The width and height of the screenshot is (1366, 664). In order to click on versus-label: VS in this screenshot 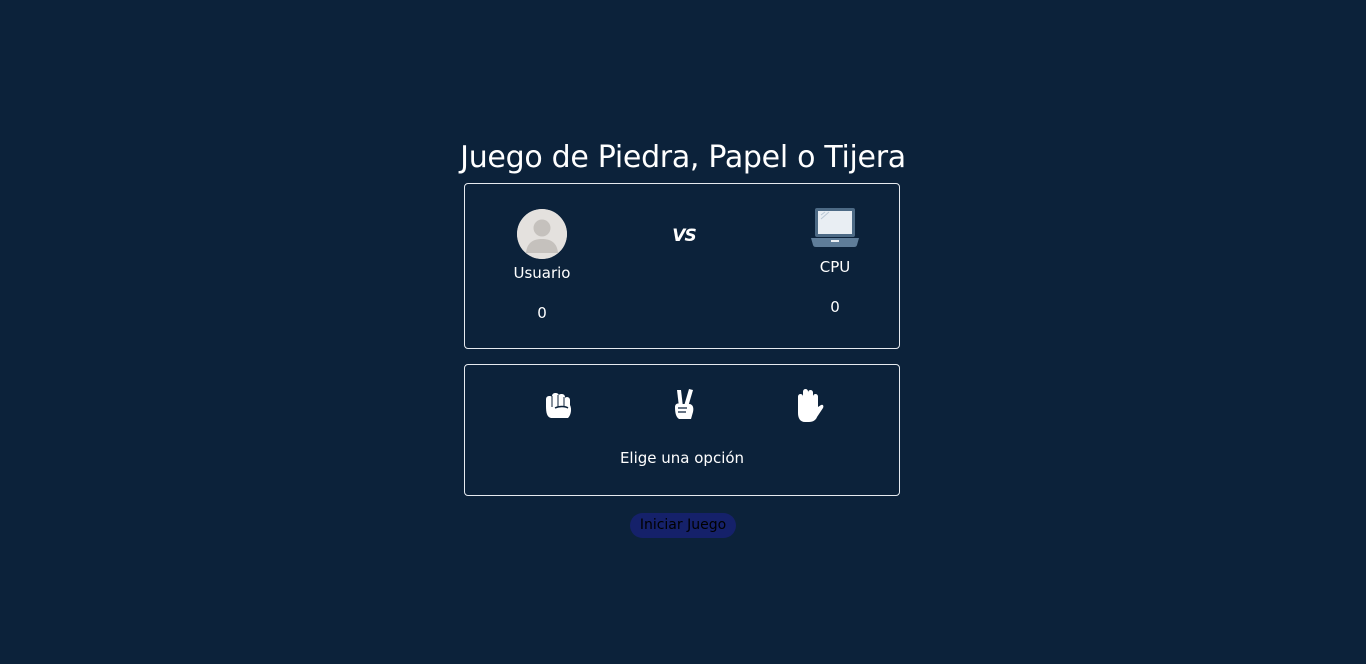, I will do `click(684, 236)`.